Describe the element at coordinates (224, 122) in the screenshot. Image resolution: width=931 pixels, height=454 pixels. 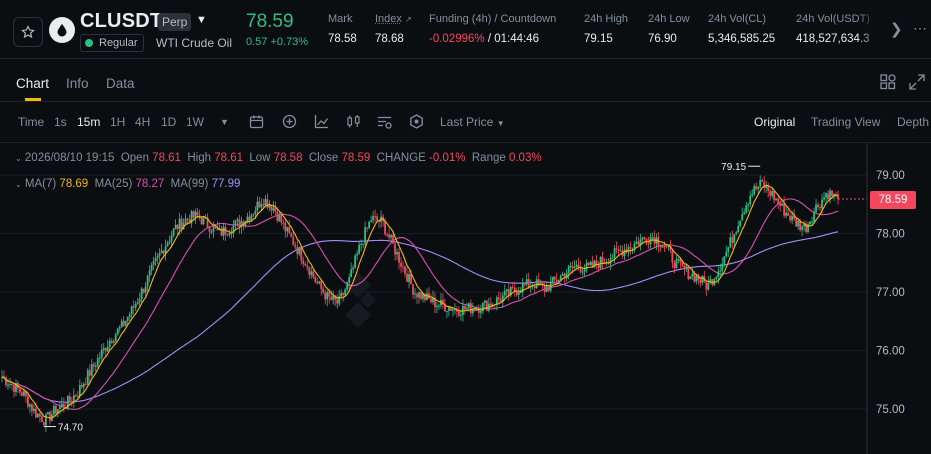
I see `interval-dropdown-icon: ▼` at that location.